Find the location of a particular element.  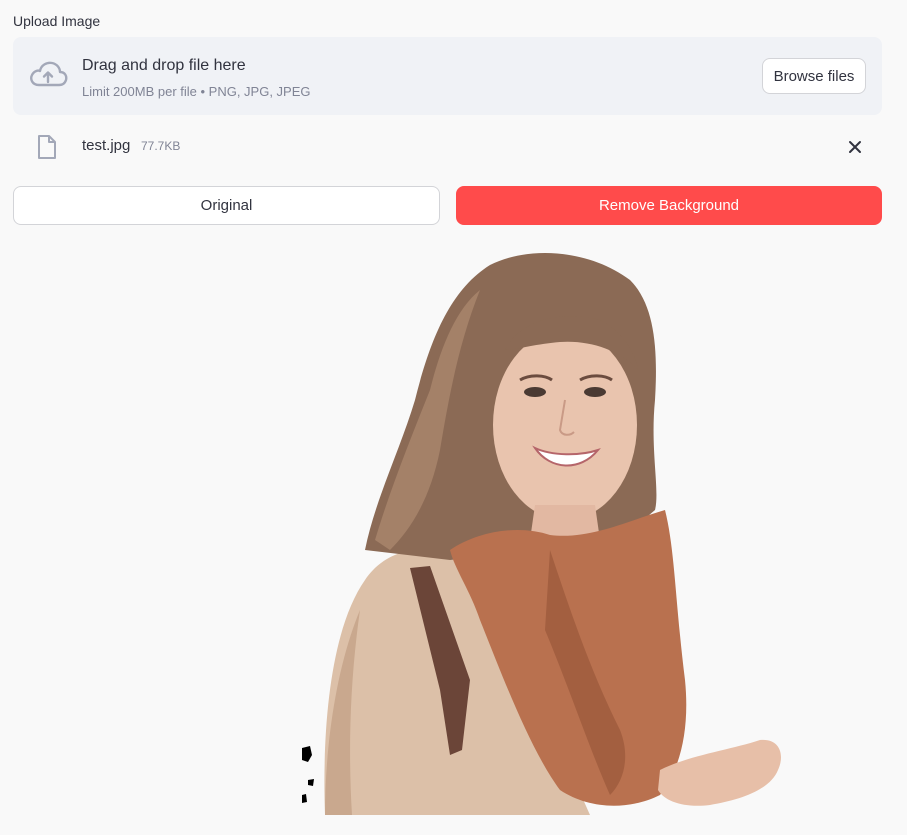

file-icon is located at coordinates (47, 147).